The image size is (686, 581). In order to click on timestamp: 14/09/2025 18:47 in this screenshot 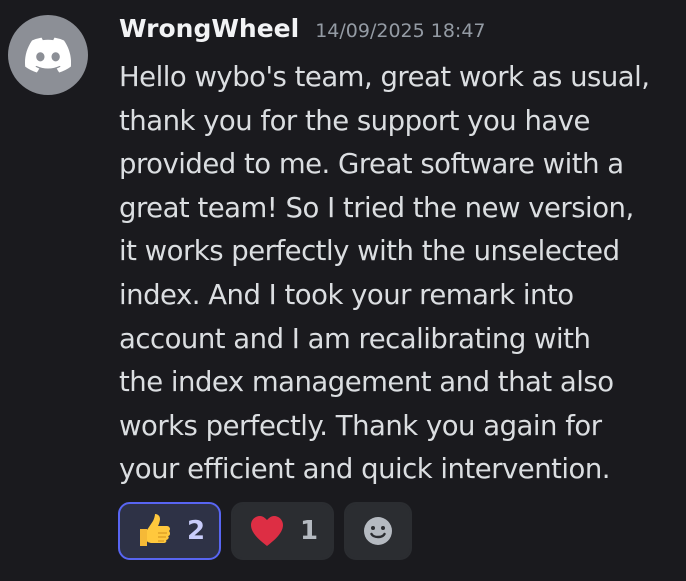, I will do `click(400, 31)`.